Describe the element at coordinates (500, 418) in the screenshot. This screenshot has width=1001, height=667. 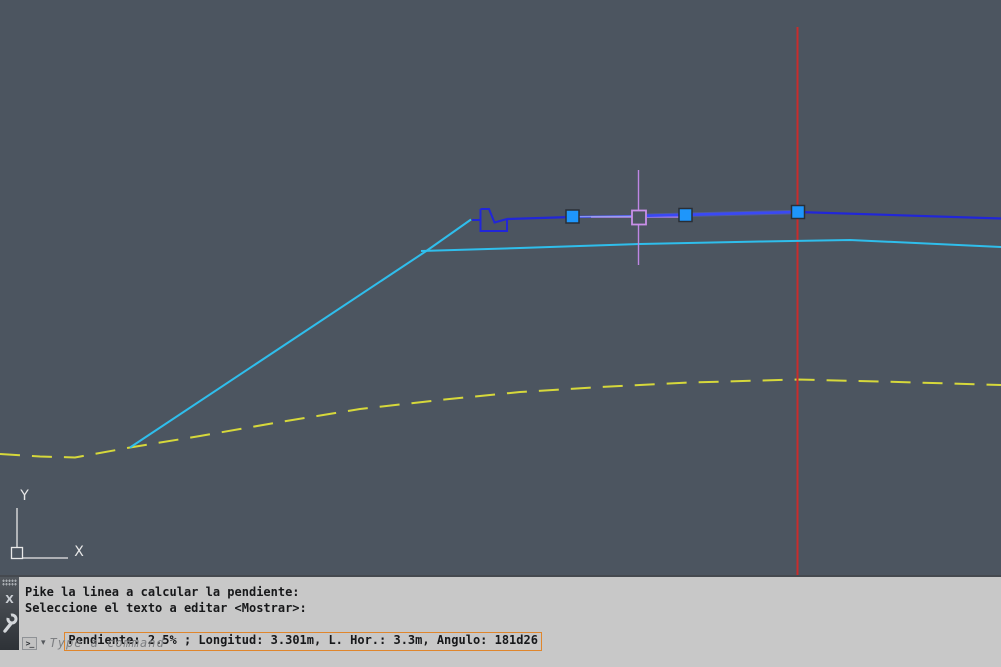
I see `terrain-dashed-line` at that location.